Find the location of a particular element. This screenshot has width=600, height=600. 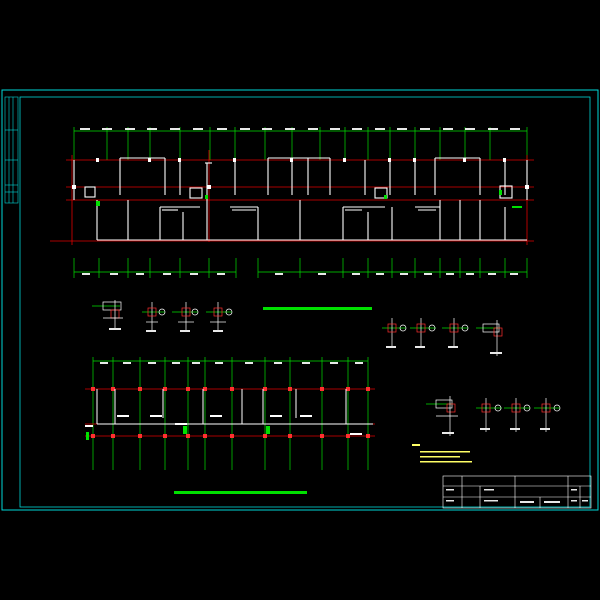

title-block-text is located at coordinates (517, 496).